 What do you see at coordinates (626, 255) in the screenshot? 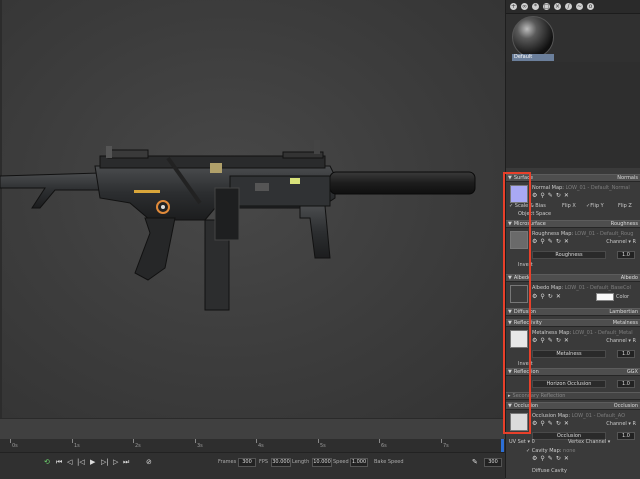
I see `roughness-value: 1.0` at bounding box center [626, 255].